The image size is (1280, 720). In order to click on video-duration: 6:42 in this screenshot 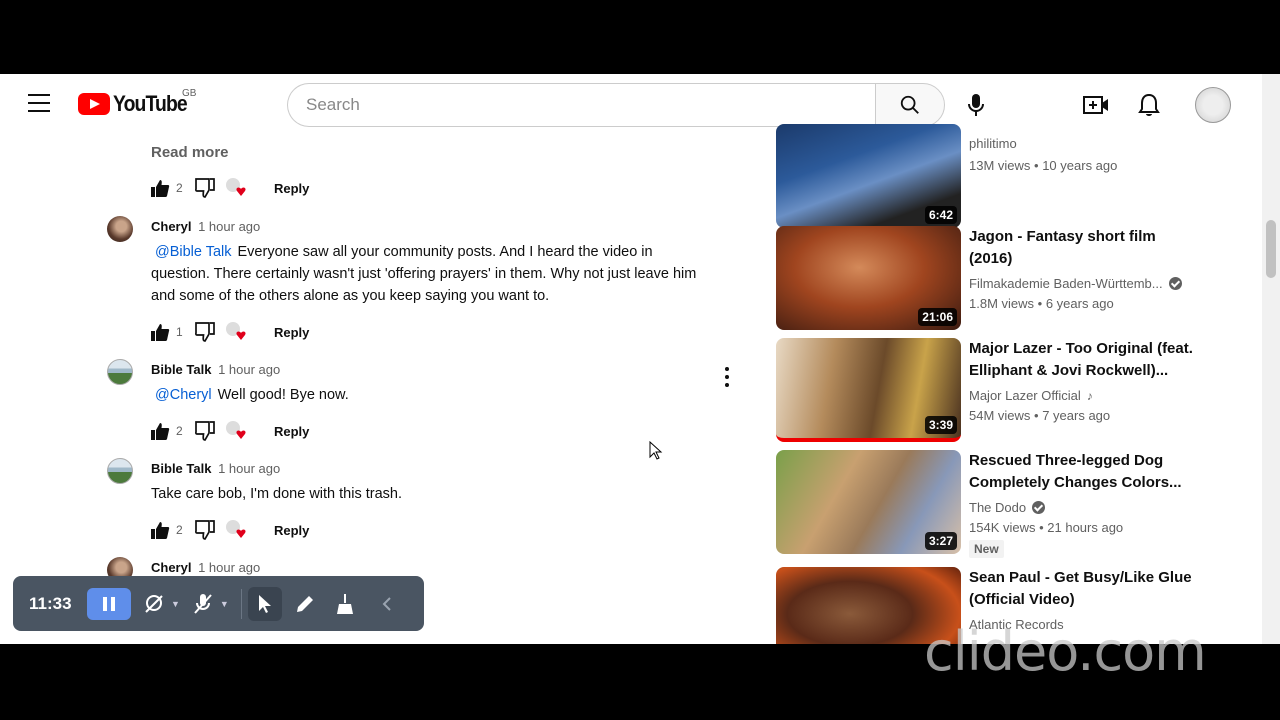, I will do `click(940, 215)`.